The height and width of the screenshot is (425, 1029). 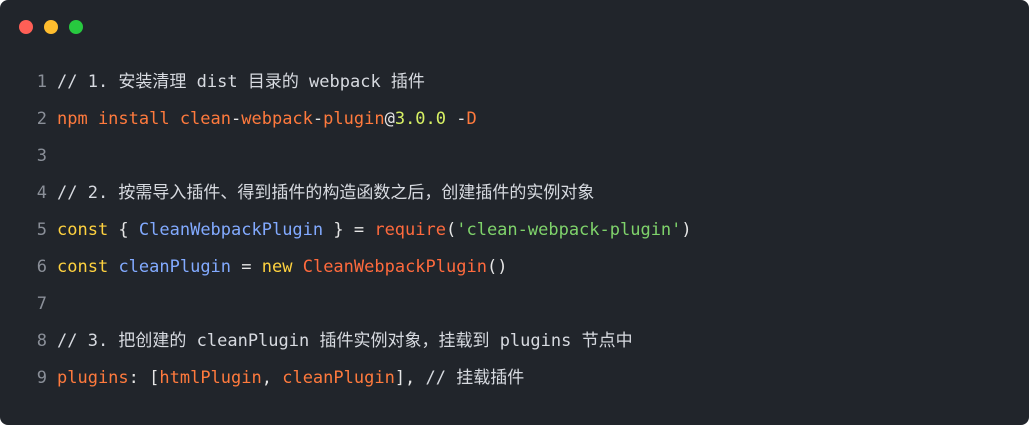 What do you see at coordinates (123, 230) in the screenshot?
I see `code-token-op: {` at bounding box center [123, 230].